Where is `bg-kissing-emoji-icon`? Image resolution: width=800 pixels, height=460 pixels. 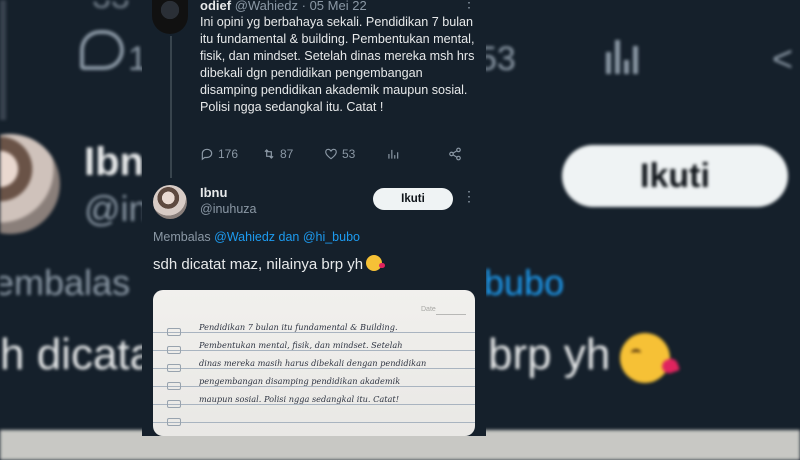
bg-kissing-emoji-icon is located at coordinates (645, 358).